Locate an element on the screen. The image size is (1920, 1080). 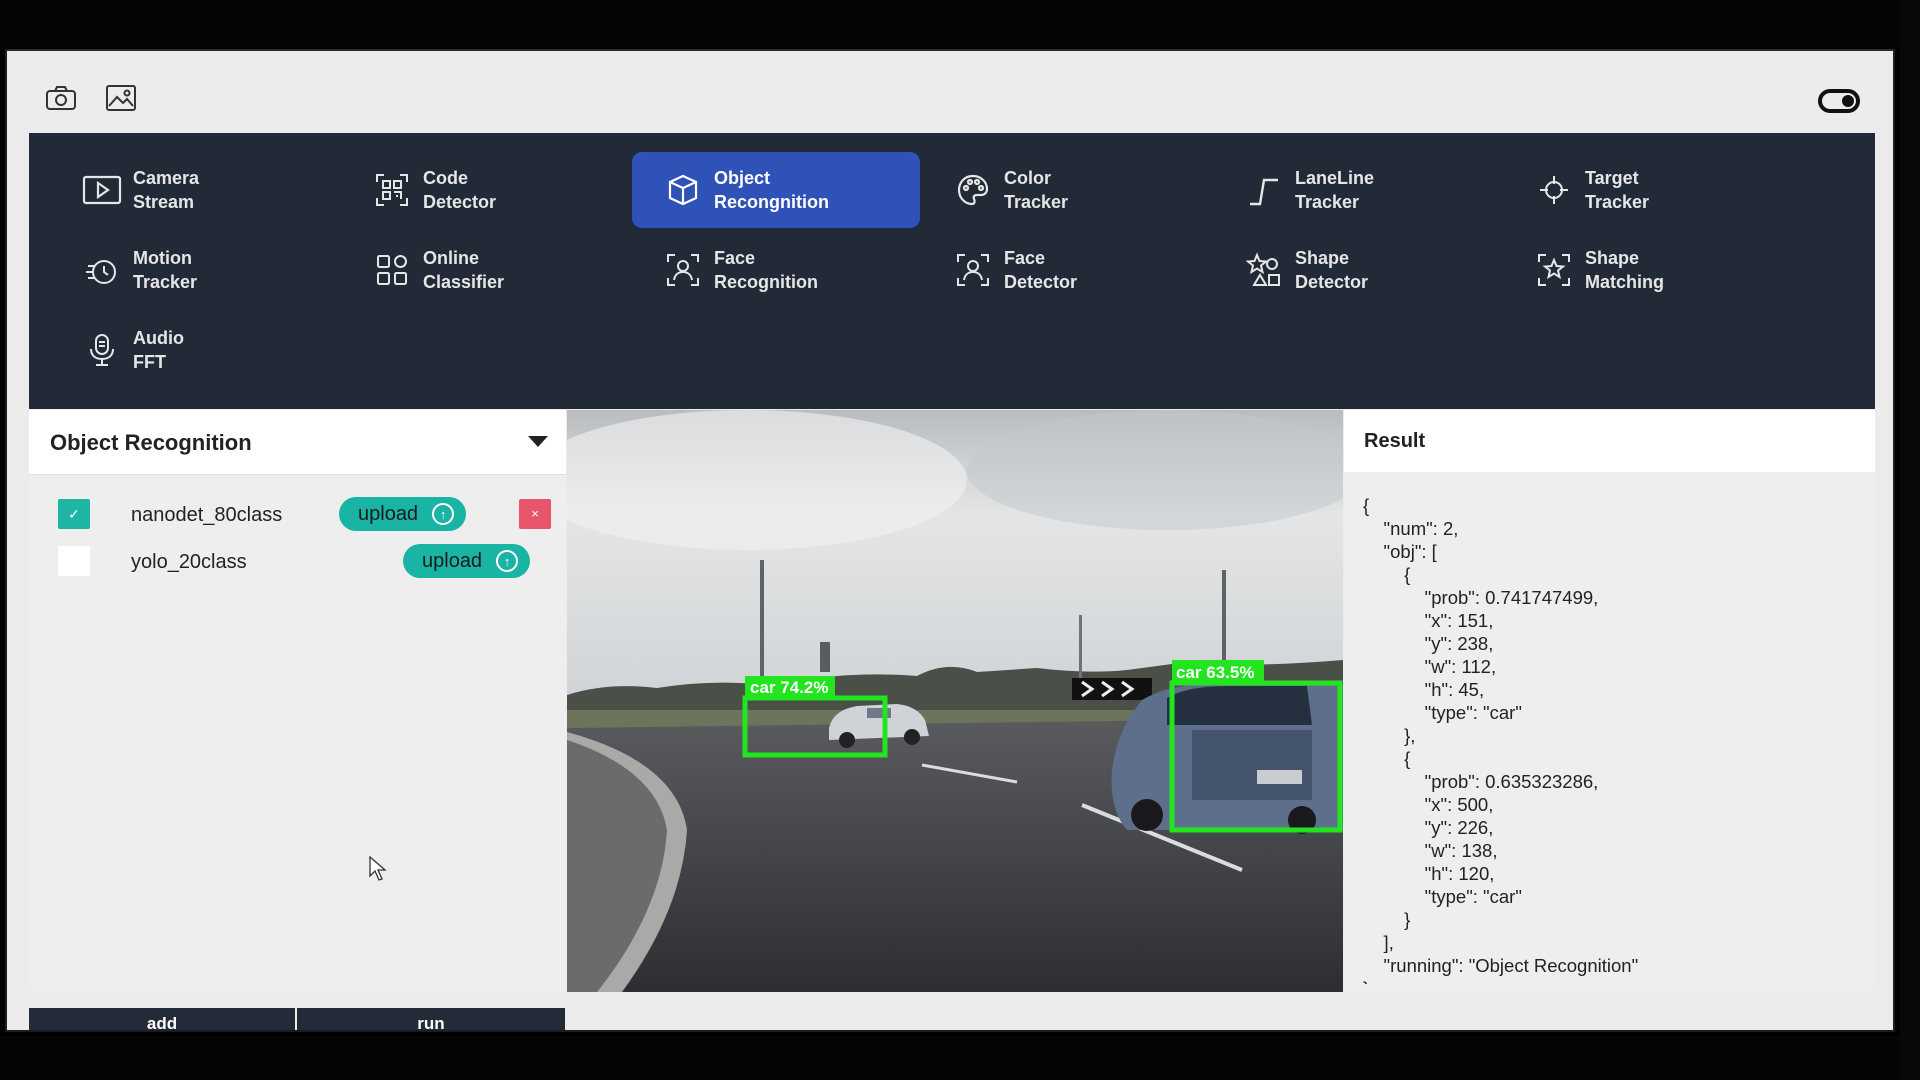
run-button: run is located at coordinates (431, 1019).